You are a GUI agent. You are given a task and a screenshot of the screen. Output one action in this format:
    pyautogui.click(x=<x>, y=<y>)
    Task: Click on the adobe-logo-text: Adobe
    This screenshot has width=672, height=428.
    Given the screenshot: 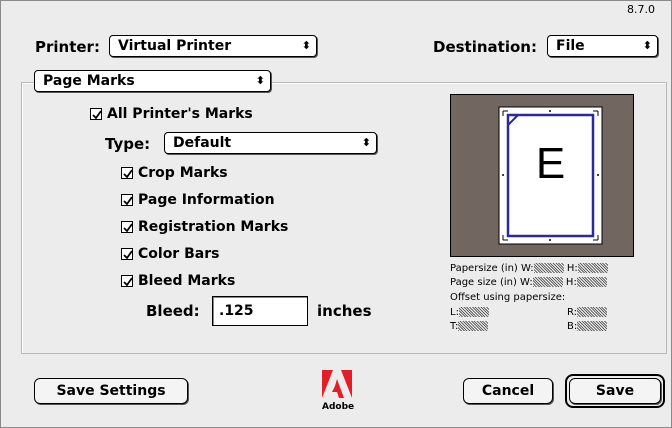 What is the action you would take?
    pyautogui.click(x=338, y=407)
    